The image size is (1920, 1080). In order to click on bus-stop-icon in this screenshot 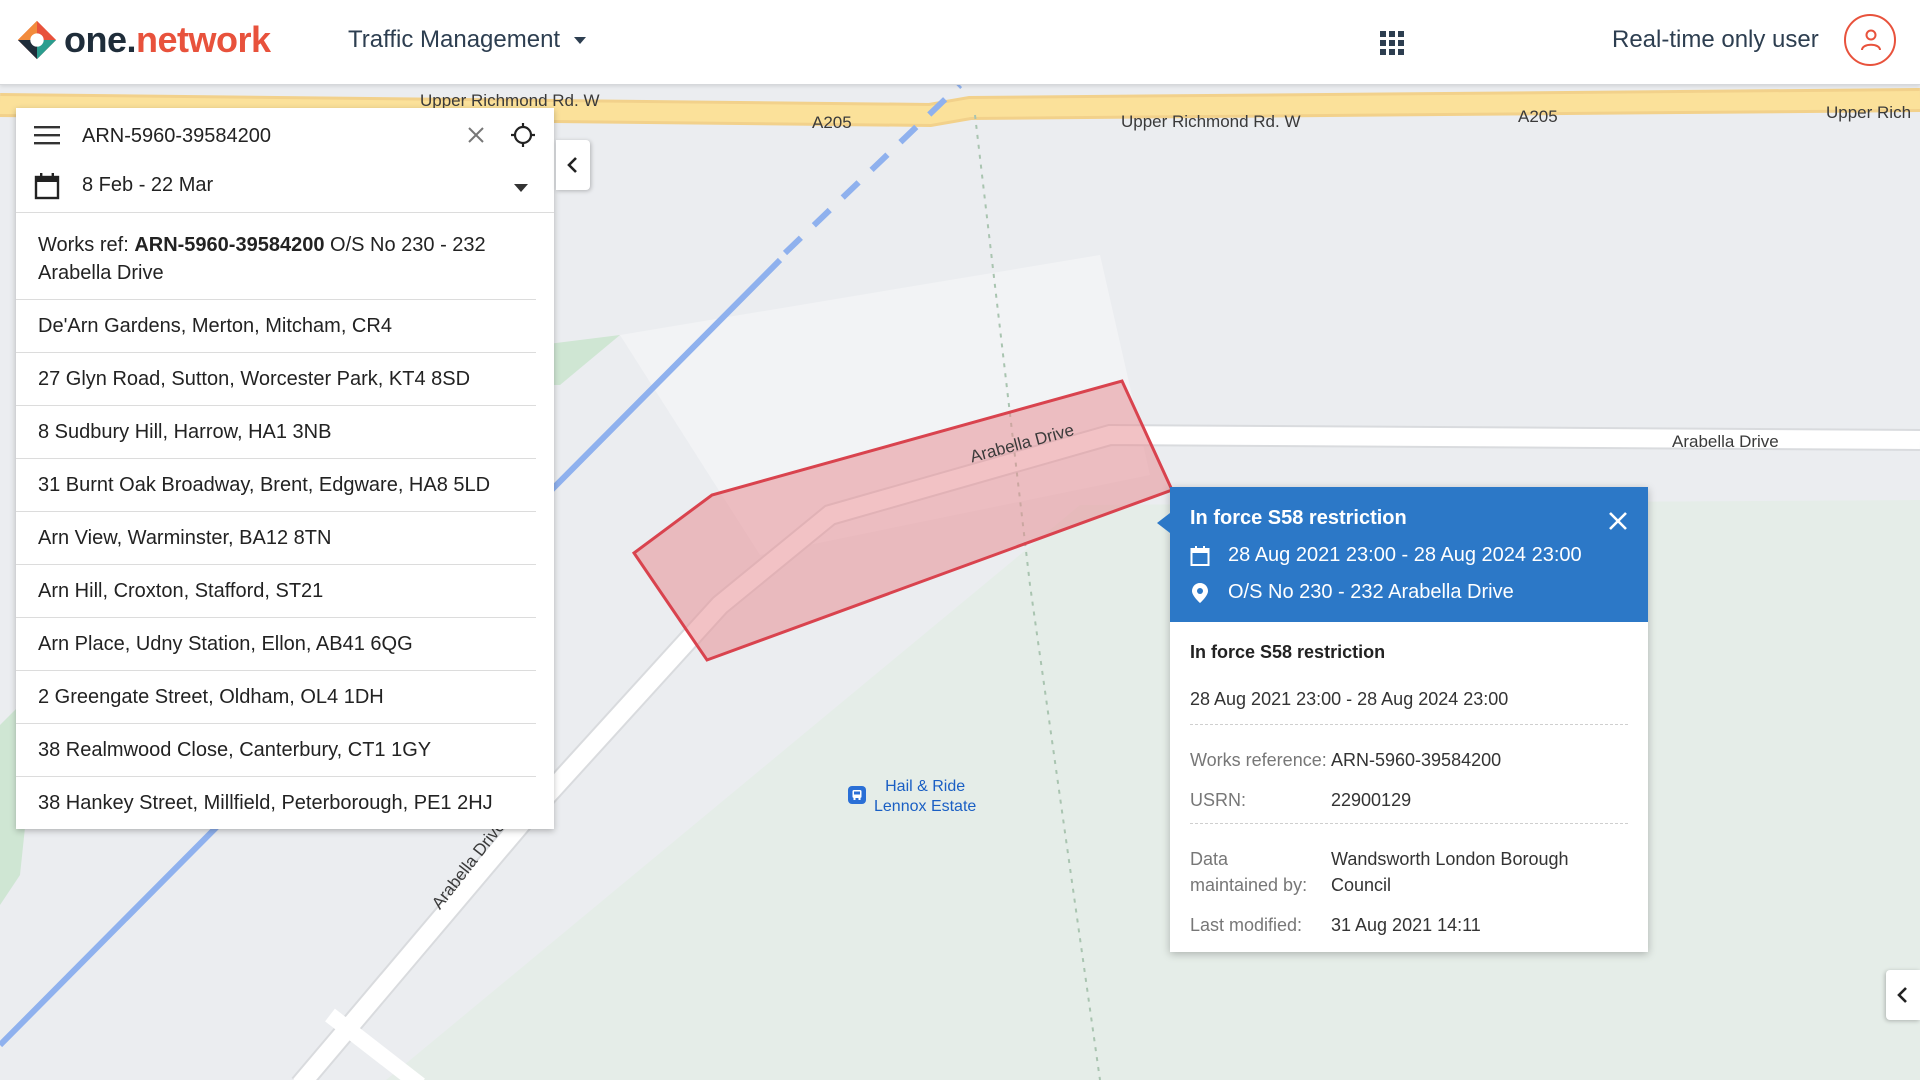, I will do `click(857, 795)`.